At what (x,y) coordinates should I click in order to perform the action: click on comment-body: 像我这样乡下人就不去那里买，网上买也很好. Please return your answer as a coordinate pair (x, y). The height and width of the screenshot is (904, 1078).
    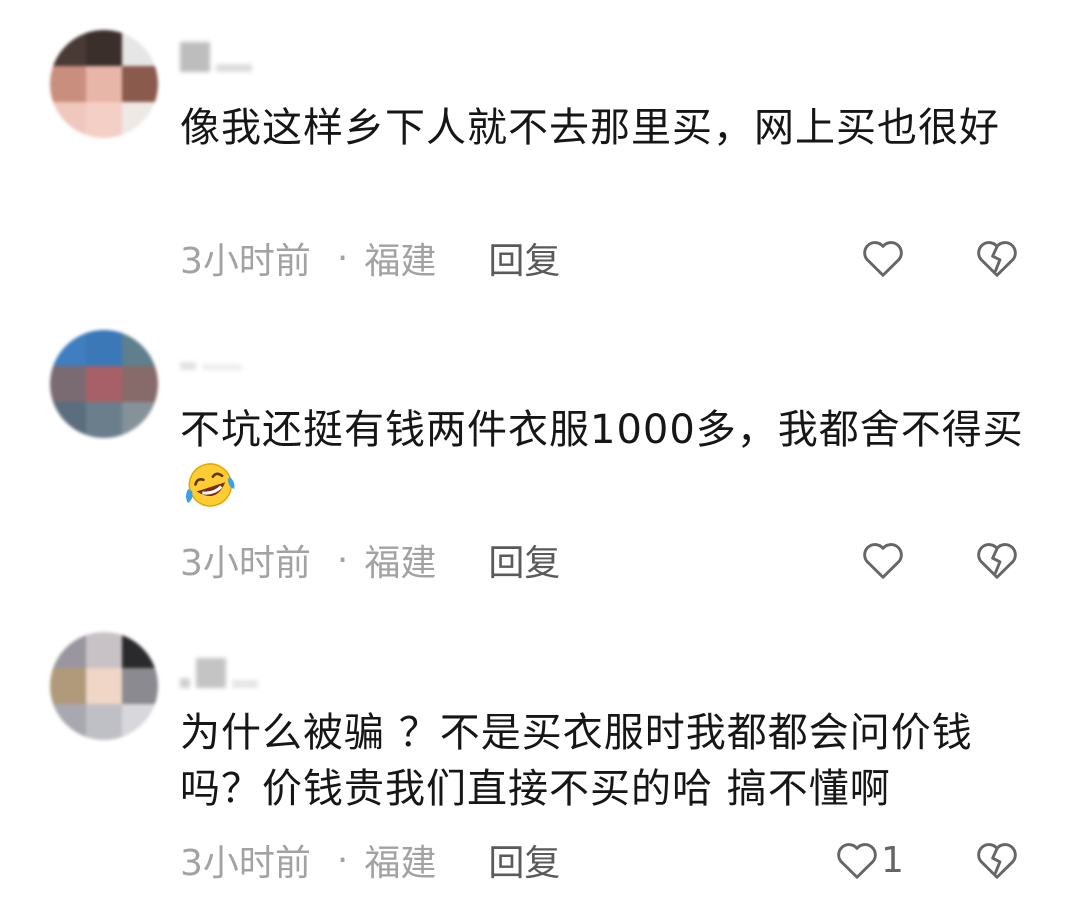
    Looking at the image, I should click on (590, 128).